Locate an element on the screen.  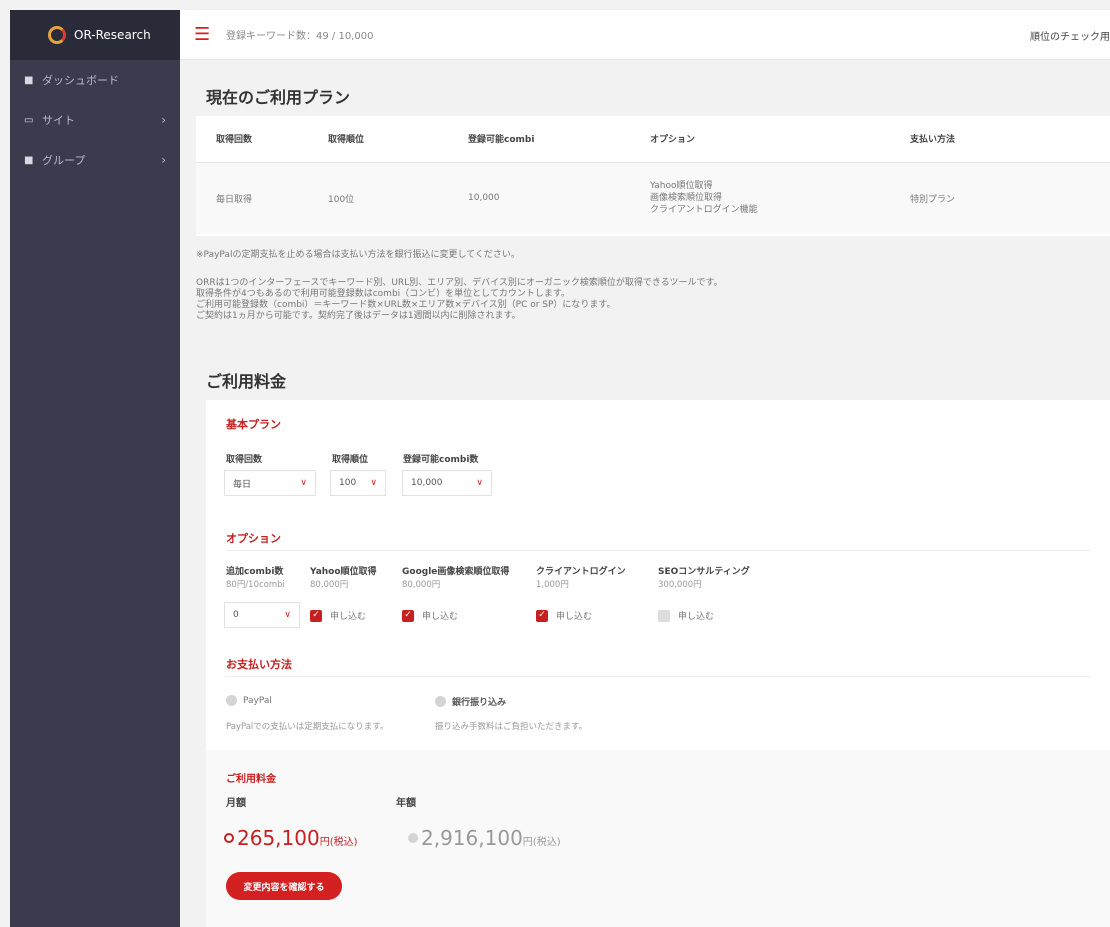
extra-combi-select: 0 ∨ is located at coordinates (262, 615).